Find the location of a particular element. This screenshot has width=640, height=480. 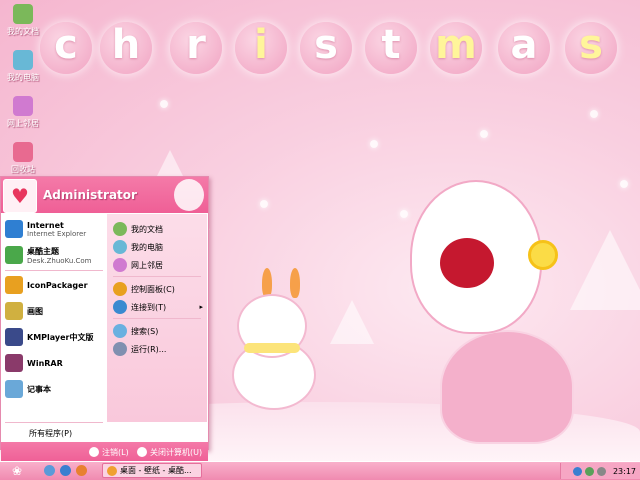

menu-item-winrar: WinRAR is located at coordinates (34, 363).